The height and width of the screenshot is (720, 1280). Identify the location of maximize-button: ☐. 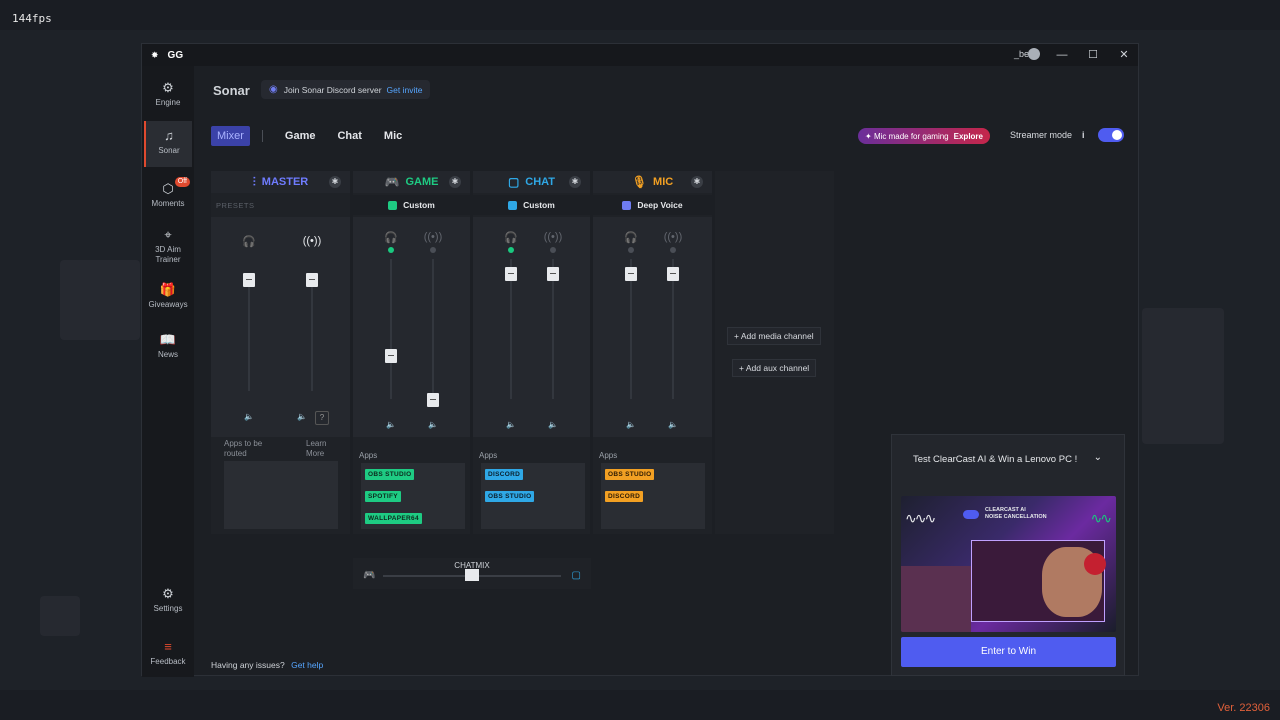
(1093, 55).